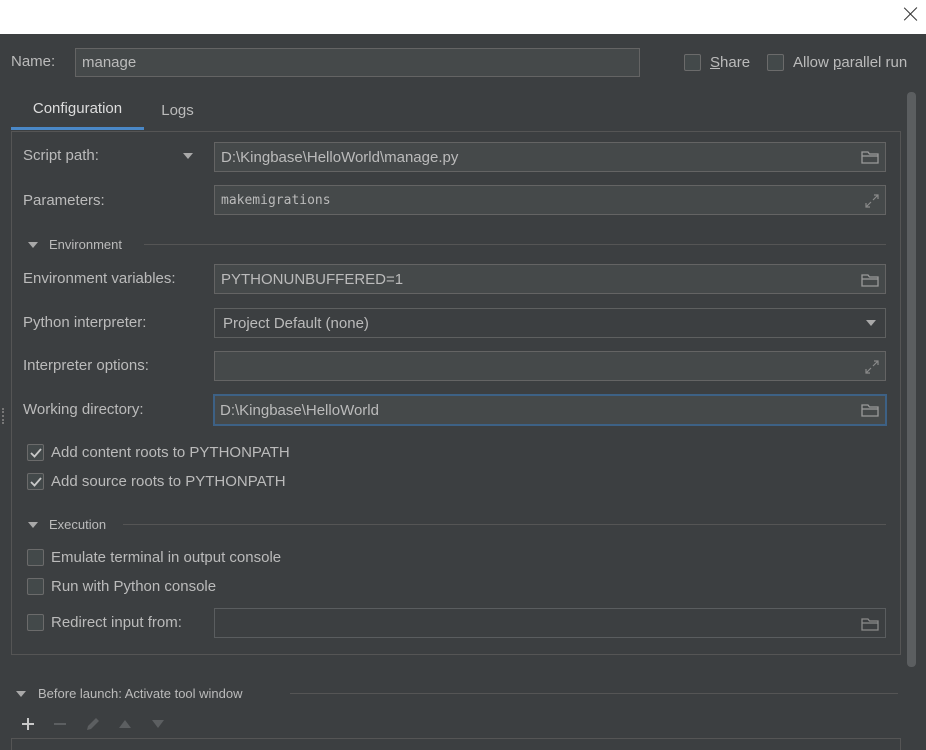 This screenshot has width=926, height=750. What do you see at coordinates (35, 622) in the screenshot?
I see `redirect-input-checkbox` at bounding box center [35, 622].